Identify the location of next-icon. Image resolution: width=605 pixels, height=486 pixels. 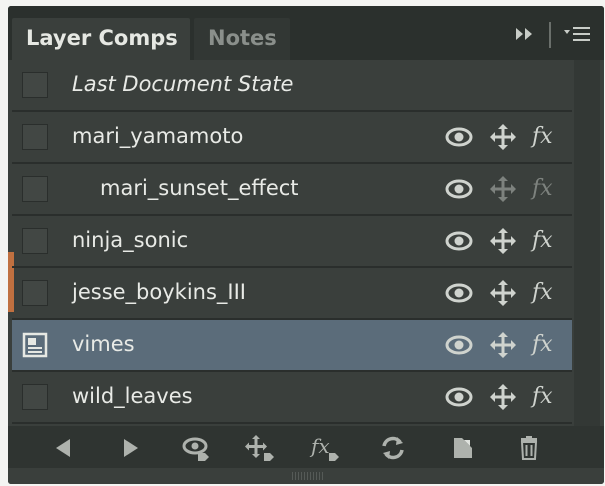
(131, 448).